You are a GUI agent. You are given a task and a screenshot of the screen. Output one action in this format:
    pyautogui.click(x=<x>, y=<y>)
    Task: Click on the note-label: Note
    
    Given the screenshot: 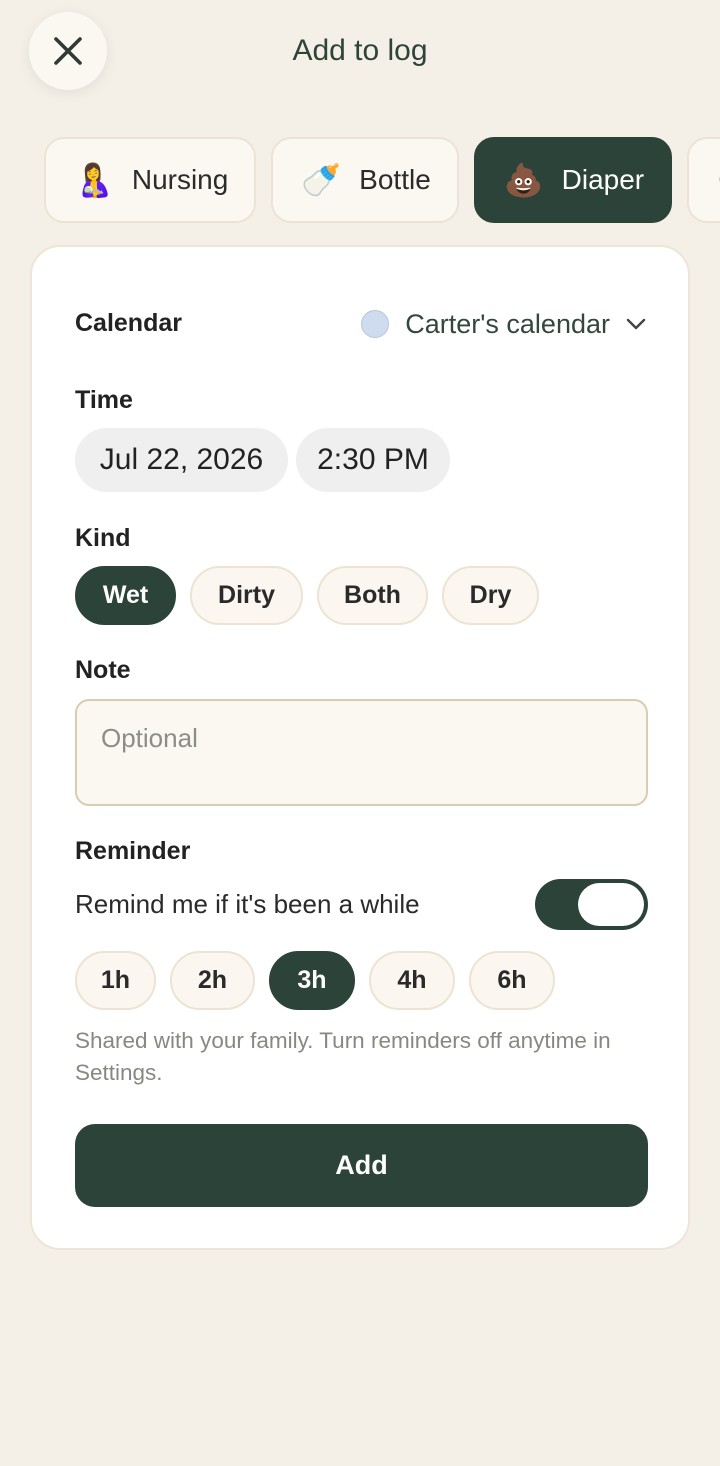 What is the action you would take?
    pyautogui.click(x=103, y=670)
    